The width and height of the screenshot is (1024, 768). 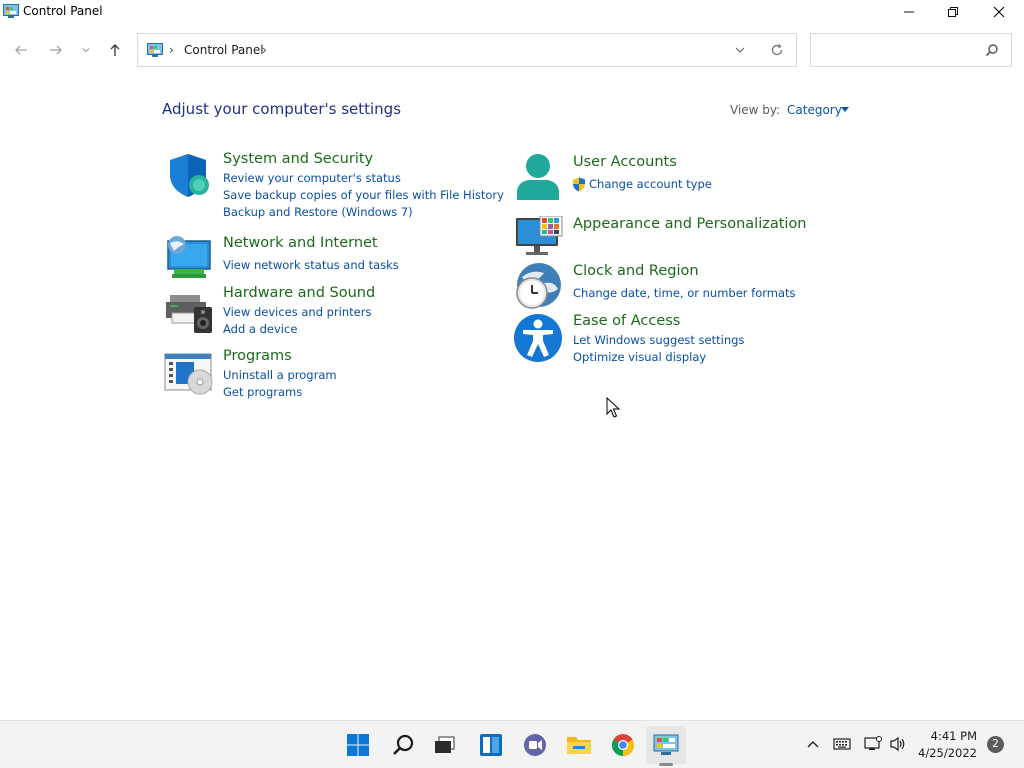 I want to click on chrome-button, so click(x=623, y=745).